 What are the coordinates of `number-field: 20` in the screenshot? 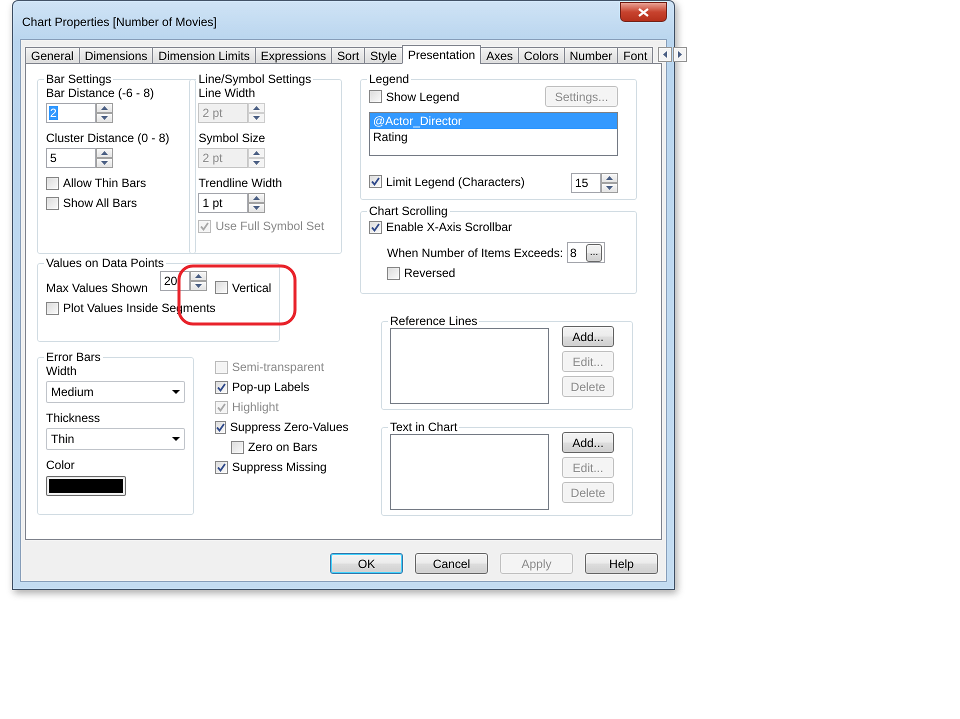 It's located at (175, 281).